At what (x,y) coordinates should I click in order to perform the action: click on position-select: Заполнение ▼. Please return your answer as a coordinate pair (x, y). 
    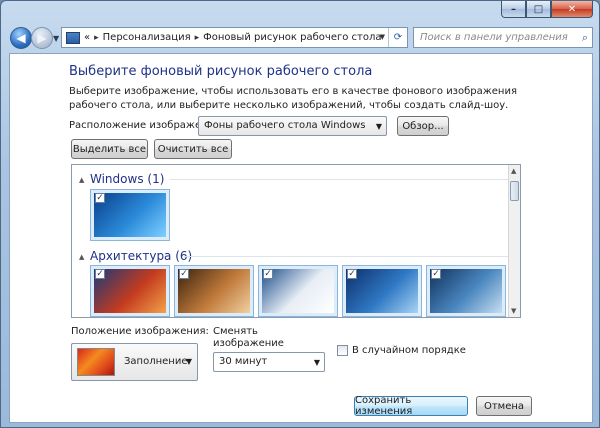
    Looking at the image, I should click on (134, 362).